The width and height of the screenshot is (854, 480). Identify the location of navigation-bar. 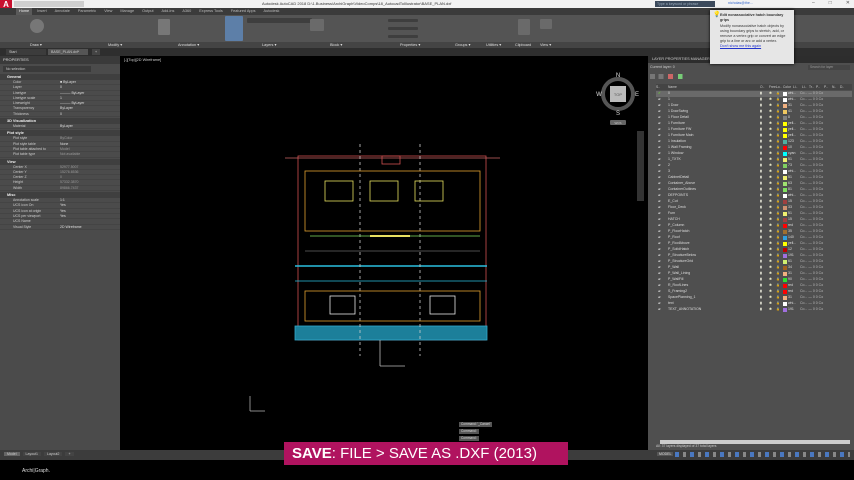
(640, 166).